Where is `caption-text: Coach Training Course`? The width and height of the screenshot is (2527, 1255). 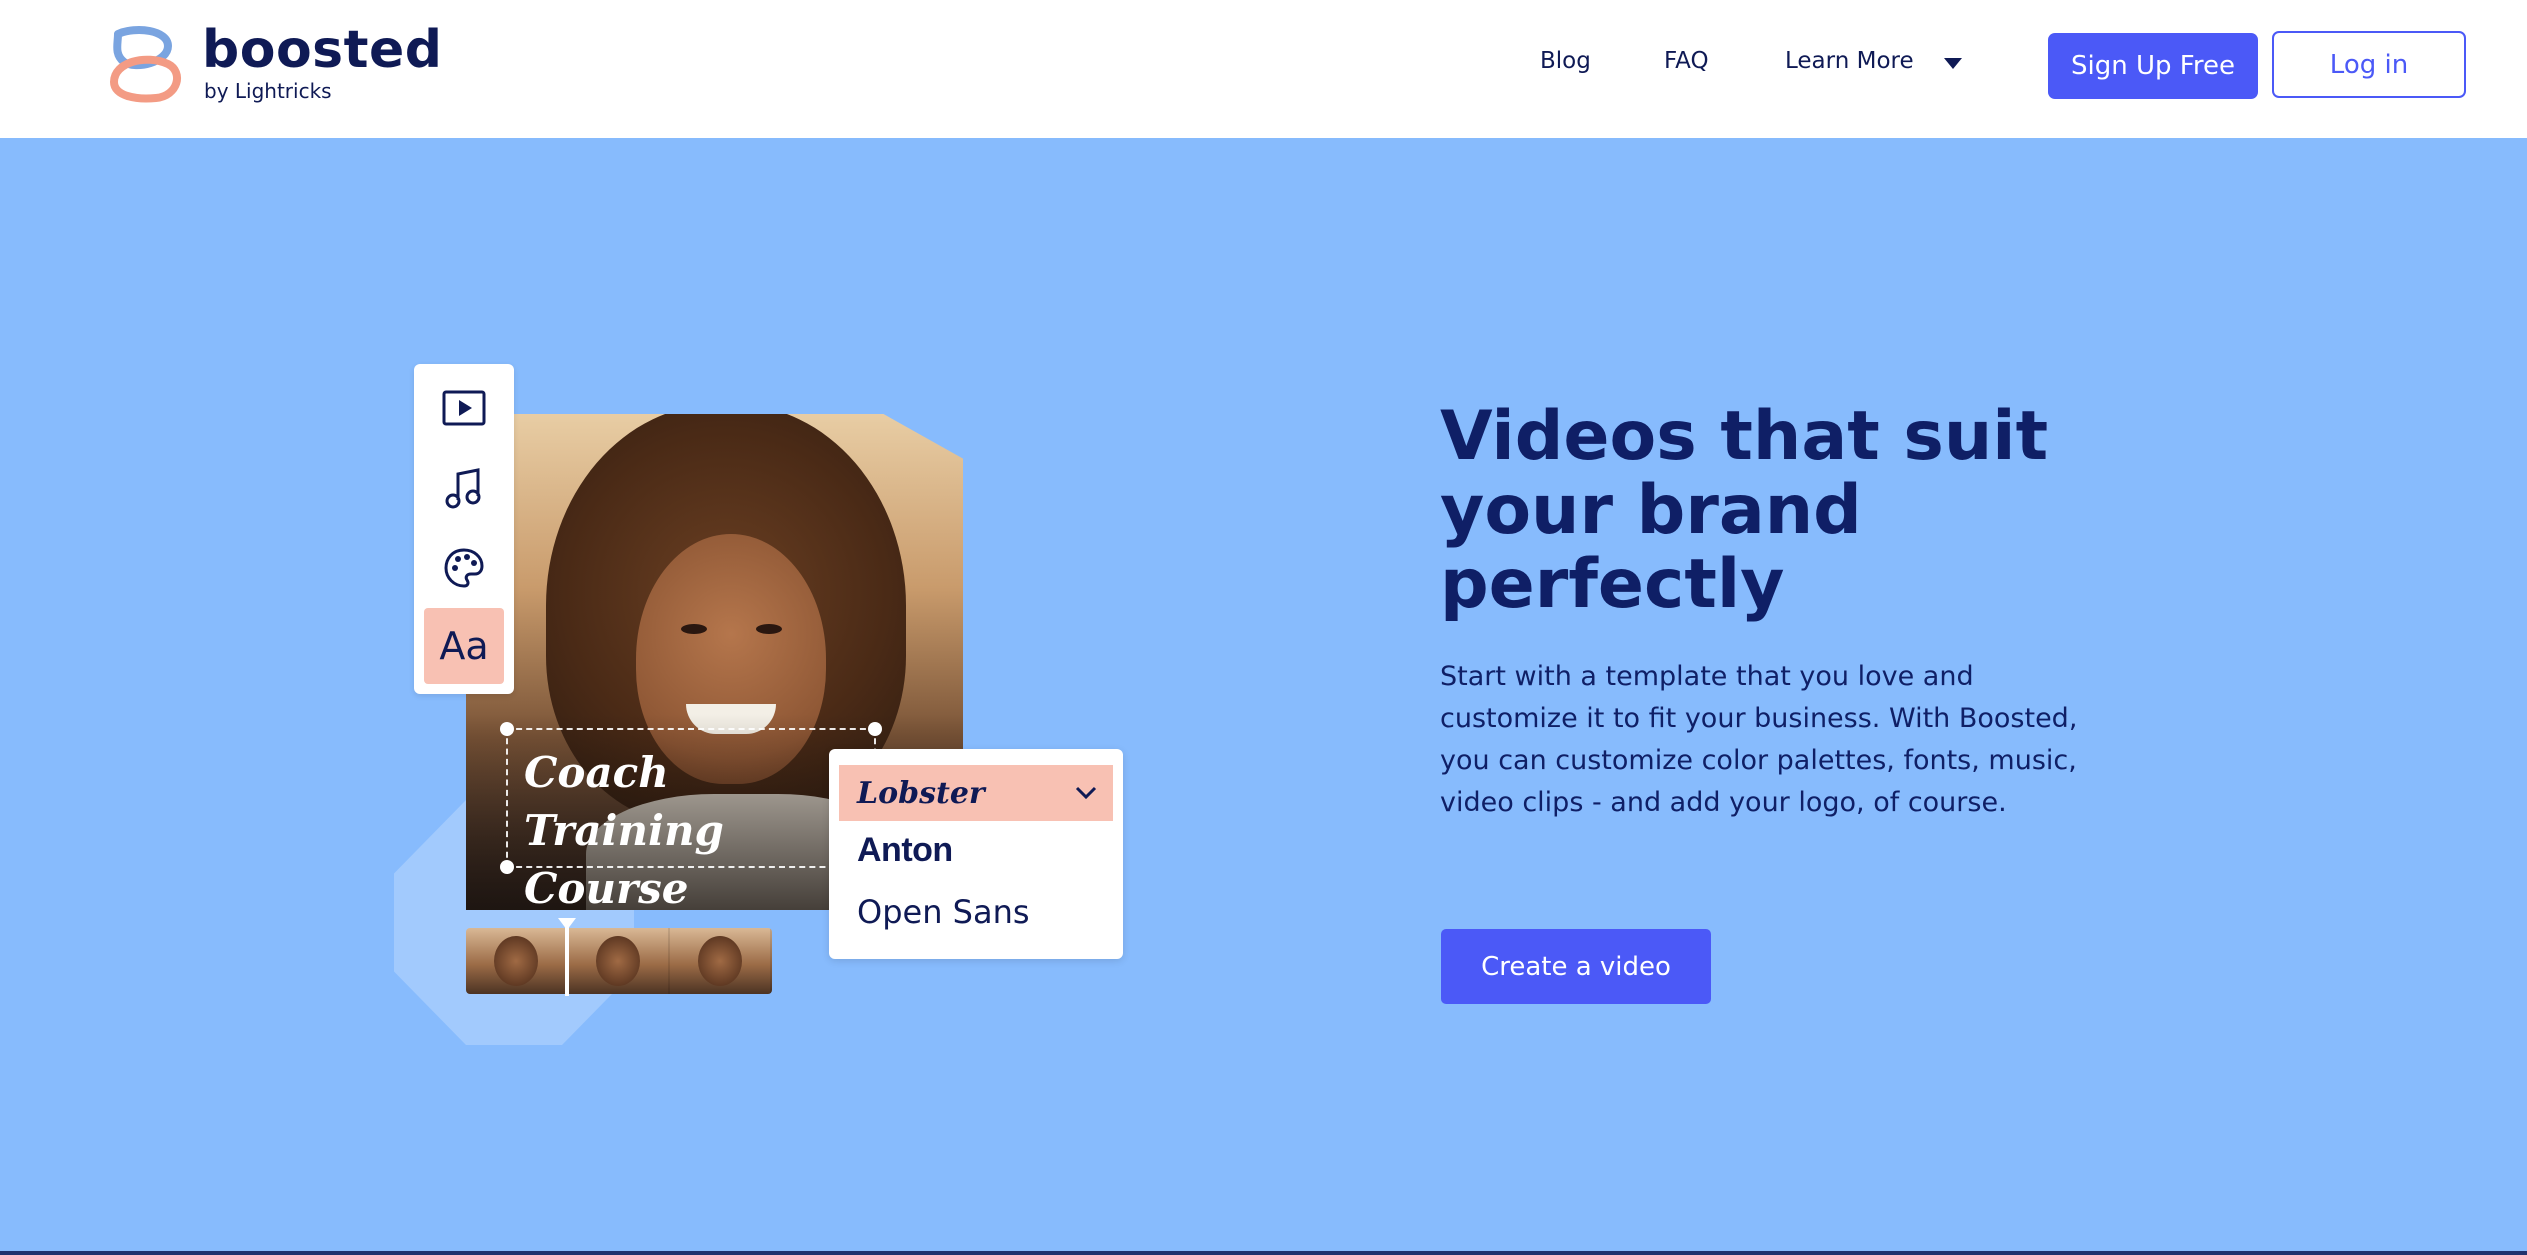 caption-text: Coach Training Course is located at coordinates (699, 831).